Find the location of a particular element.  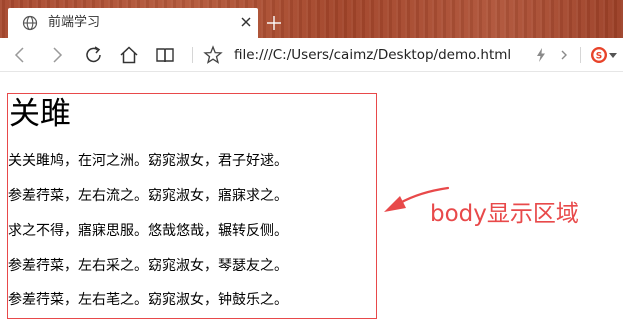

poem-line: 关关雎鸠，在河之洲。窈窕淑女，君子好逑。 is located at coordinates (148, 161).